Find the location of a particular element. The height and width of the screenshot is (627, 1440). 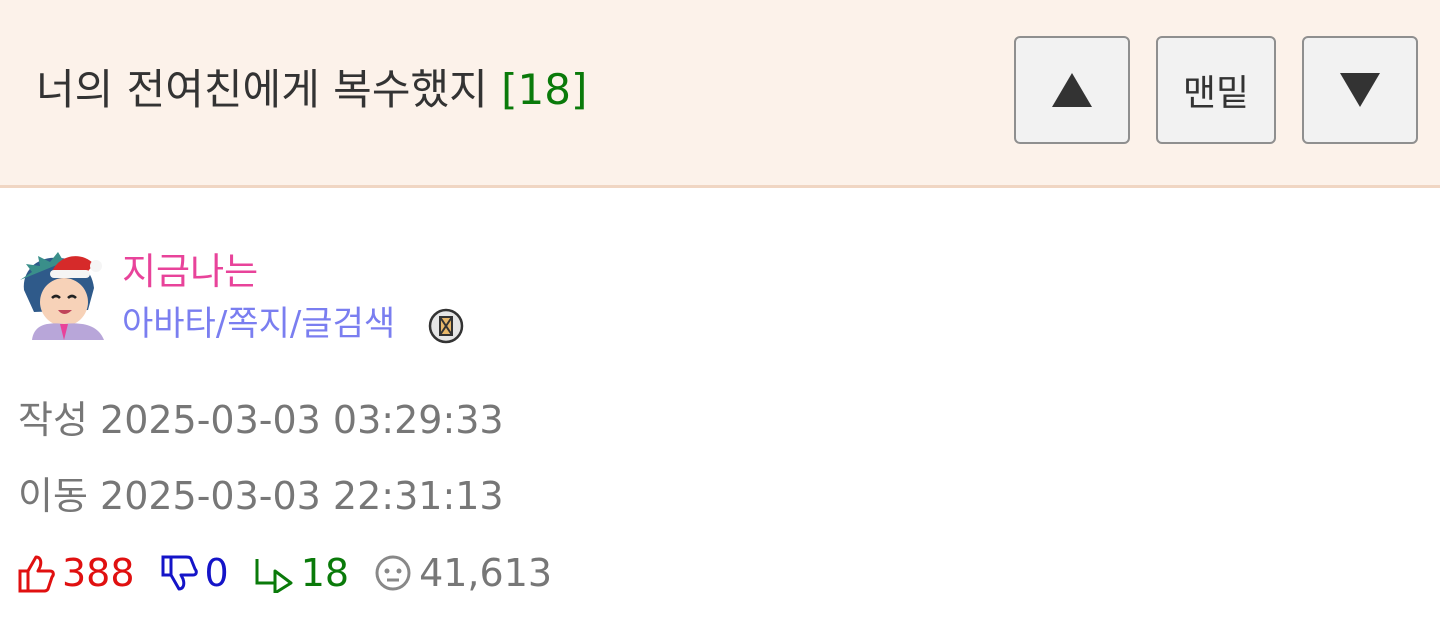

go-bottom-button: 맨밑 is located at coordinates (1216, 90).